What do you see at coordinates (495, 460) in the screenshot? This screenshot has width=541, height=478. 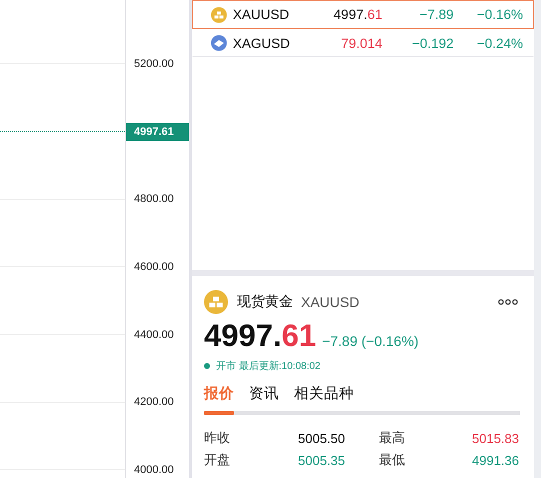 I see `stat-value: 4991.36` at bounding box center [495, 460].